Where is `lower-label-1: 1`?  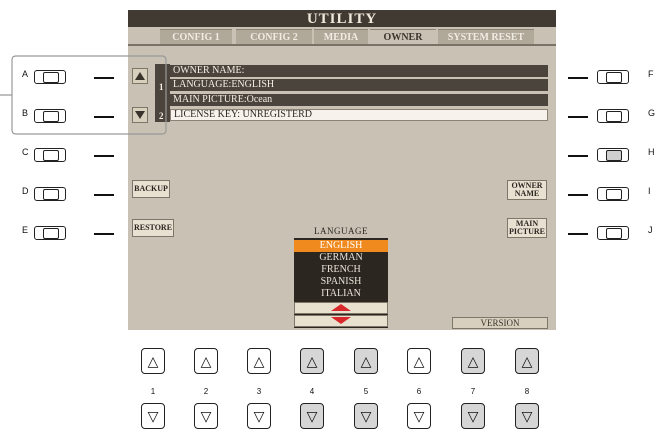 lower-label-1: 1 is located at coordinates (153, 391).